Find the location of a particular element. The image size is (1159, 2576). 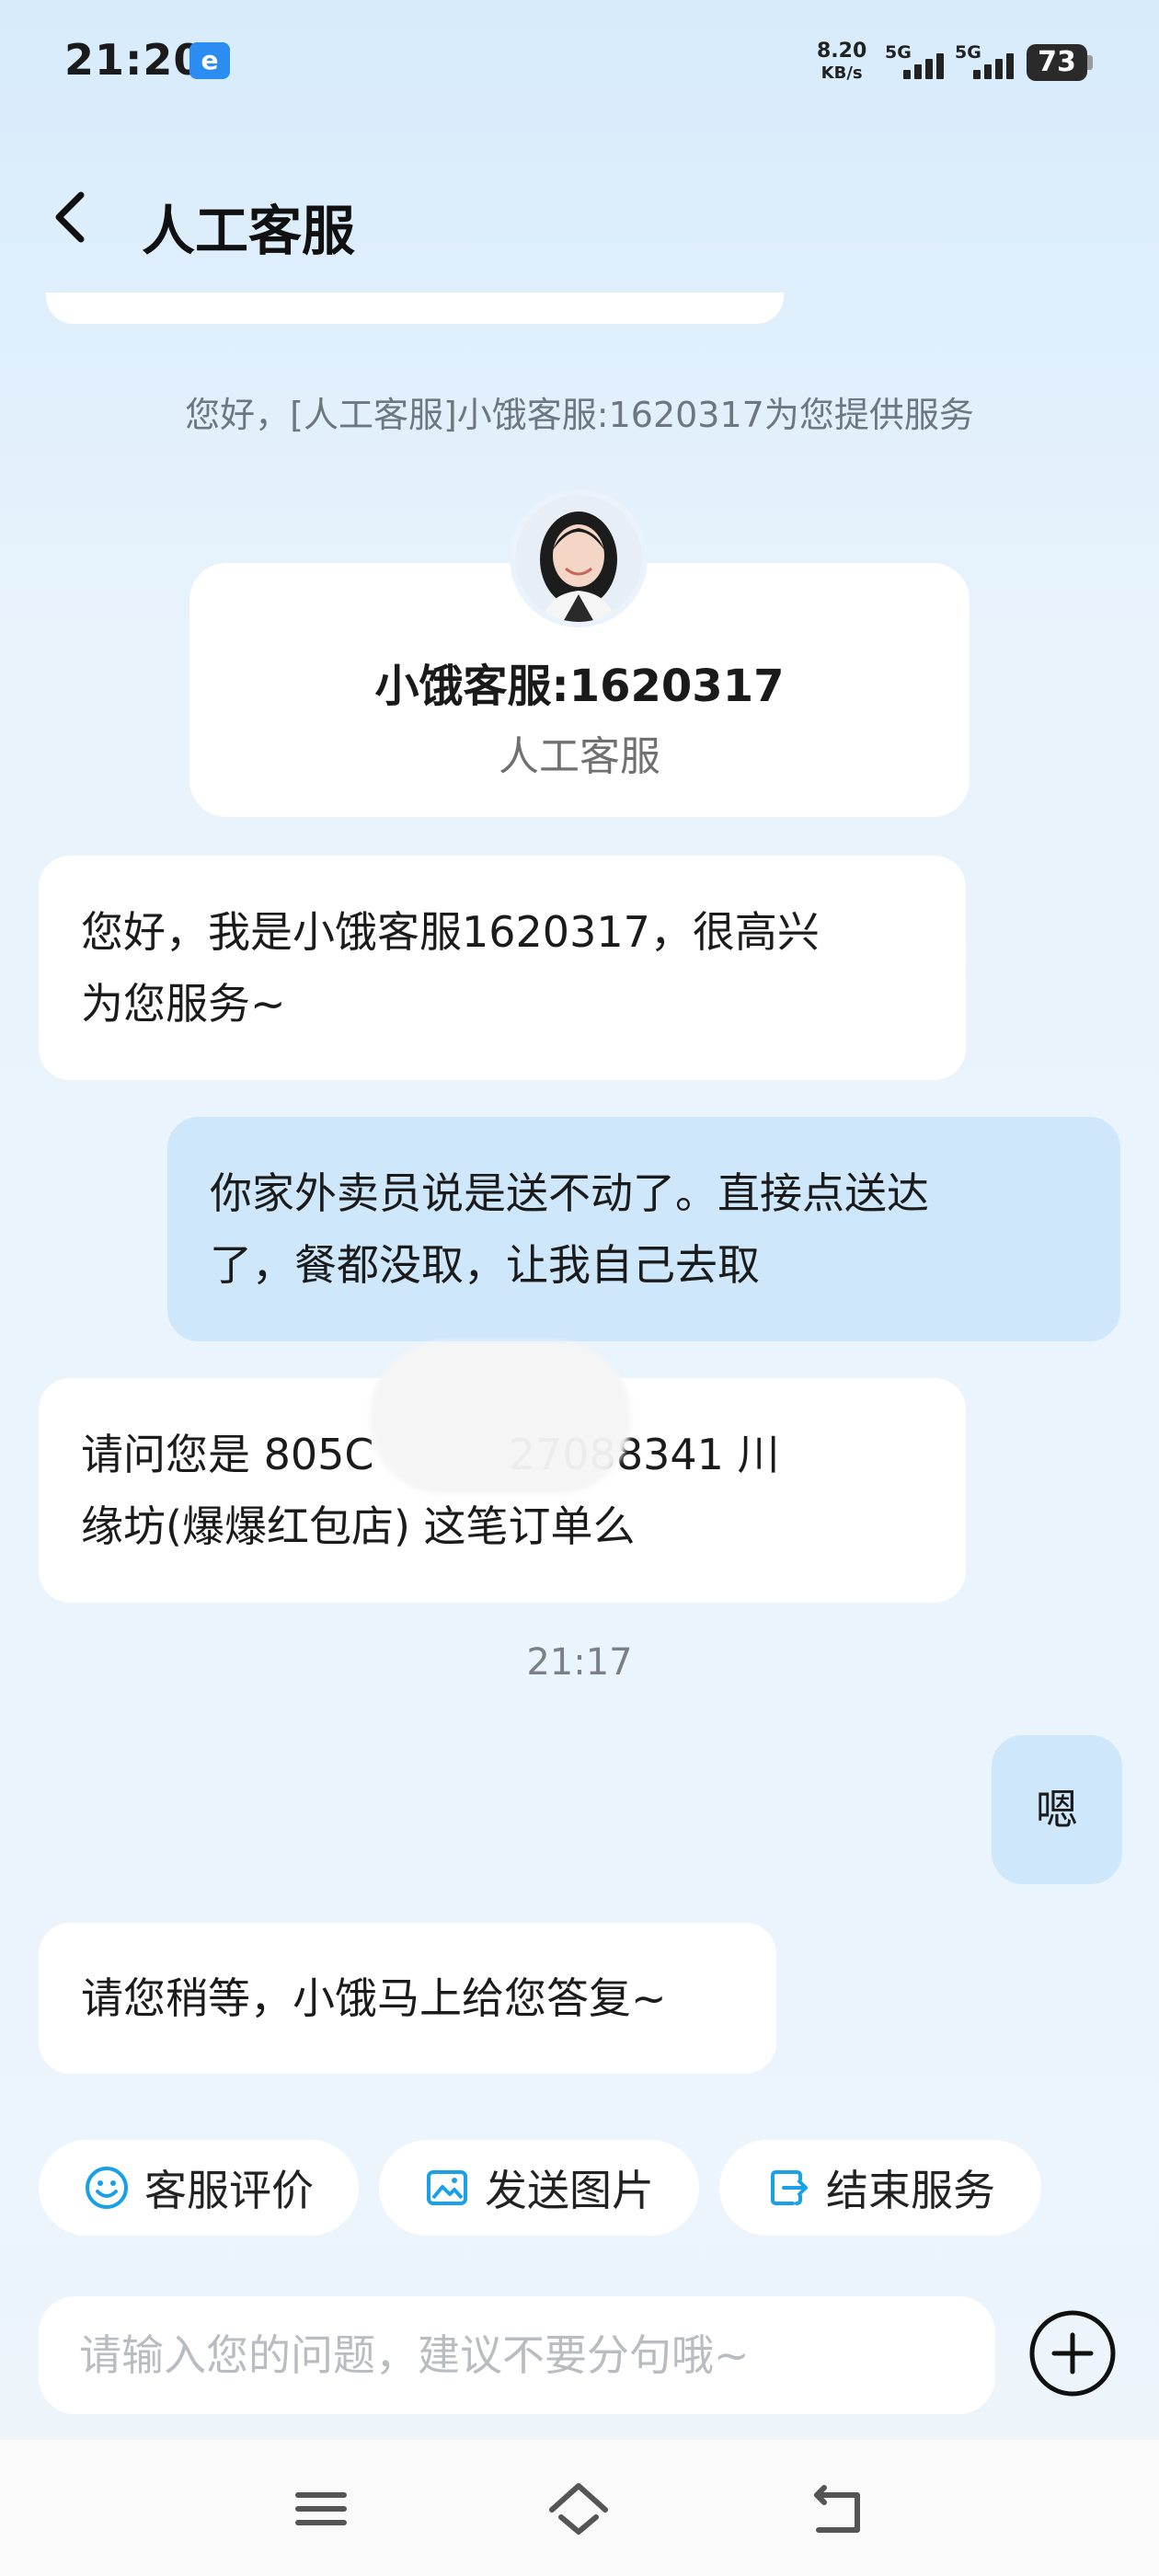

chip-label: 客服评价 is located at coordinates (229, 2190).